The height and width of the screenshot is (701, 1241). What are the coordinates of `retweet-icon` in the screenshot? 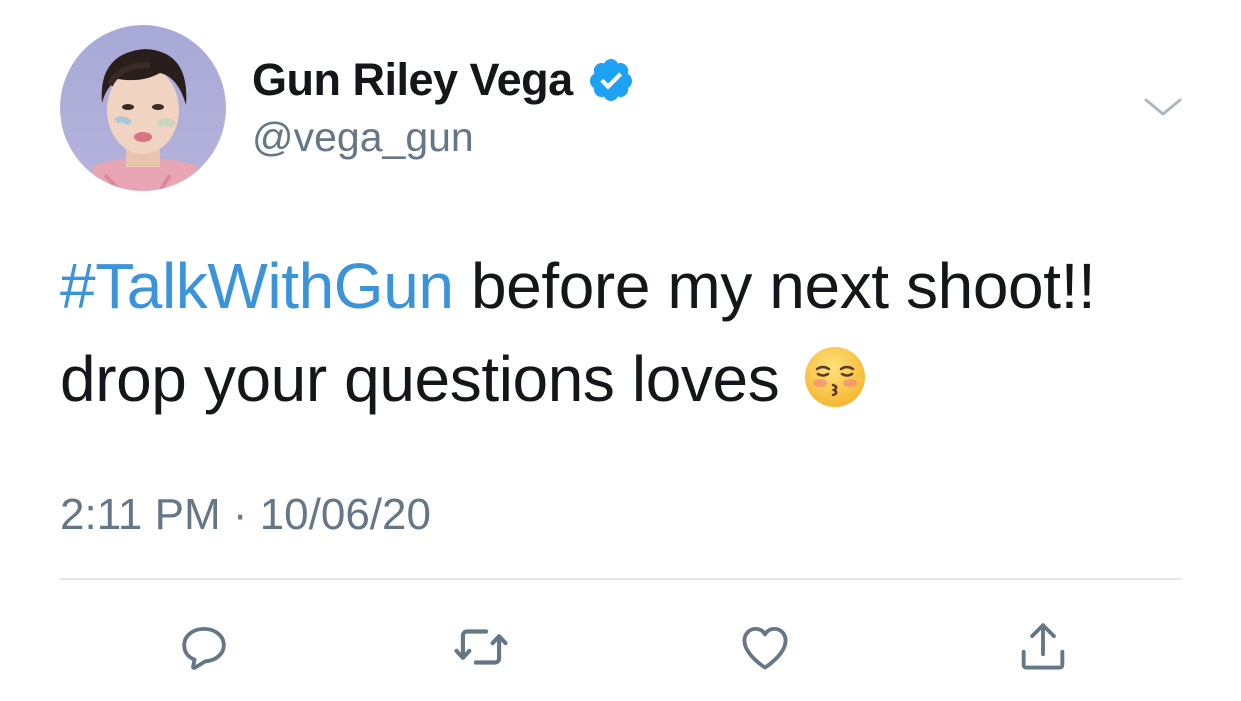 It's located at (481, 647).